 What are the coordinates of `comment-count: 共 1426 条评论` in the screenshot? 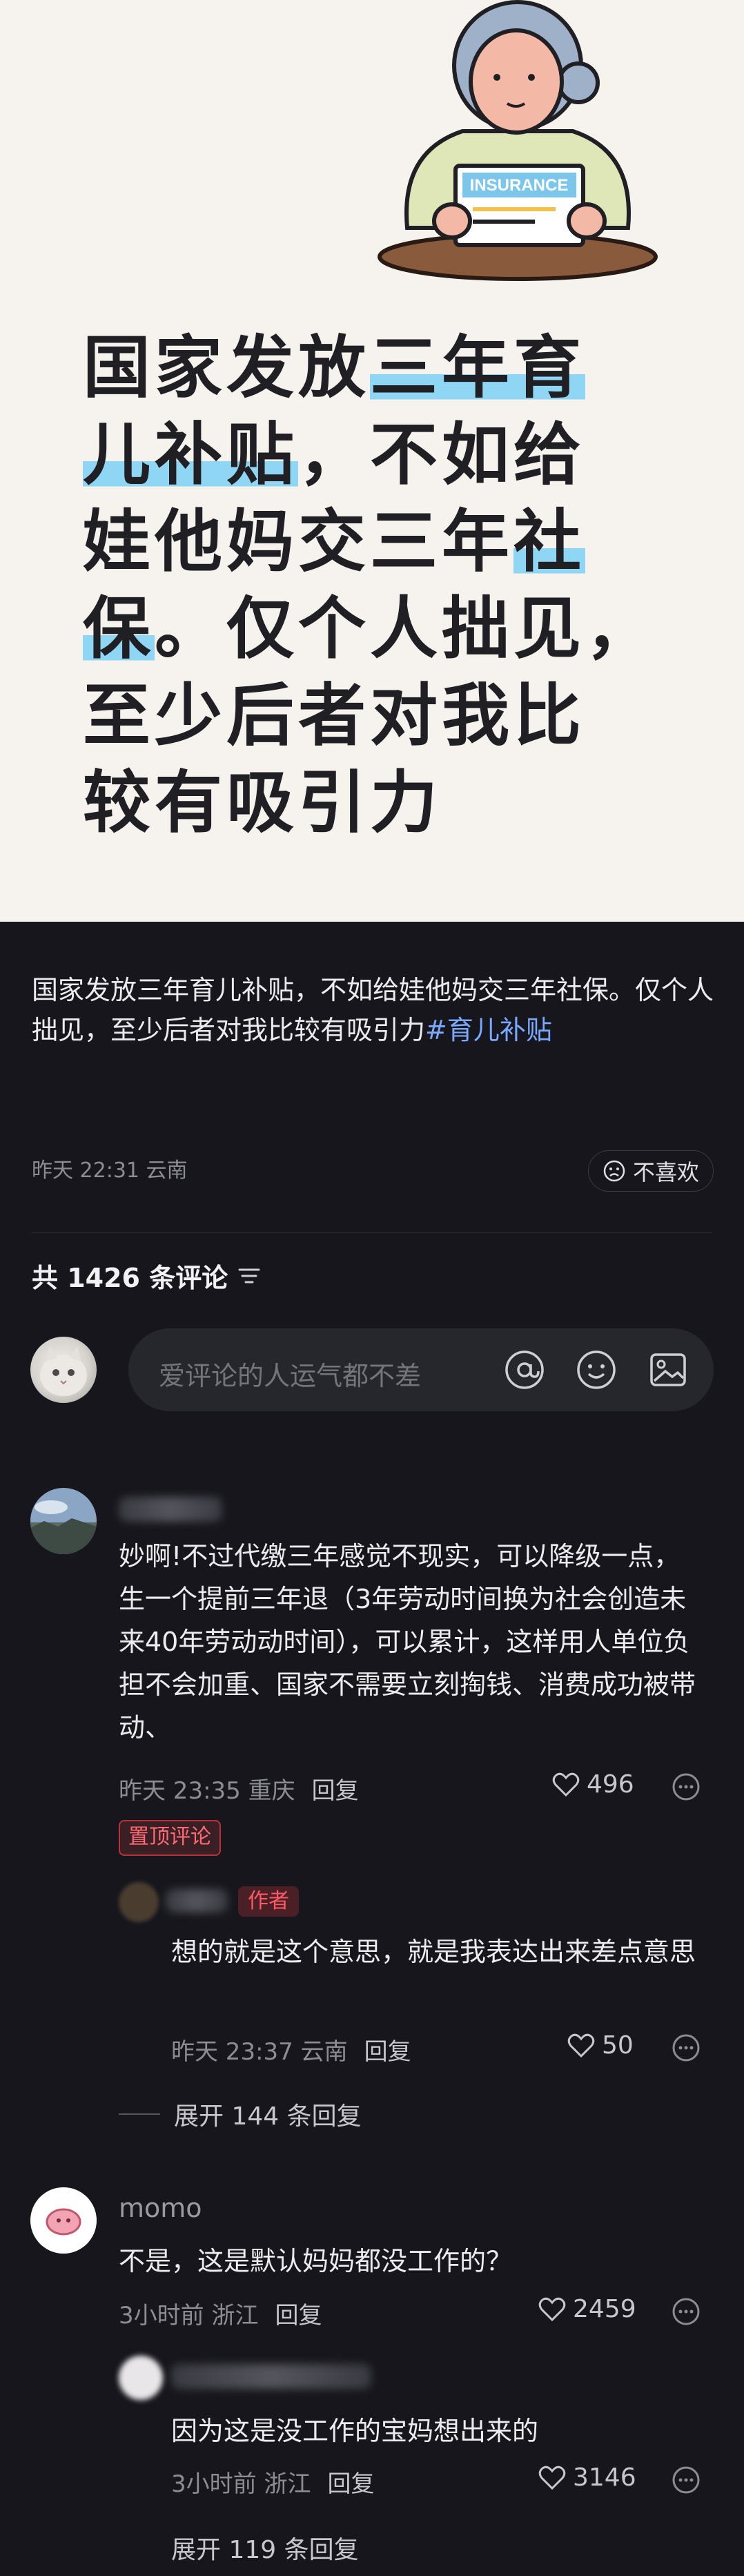 It's located at (130, 1278).